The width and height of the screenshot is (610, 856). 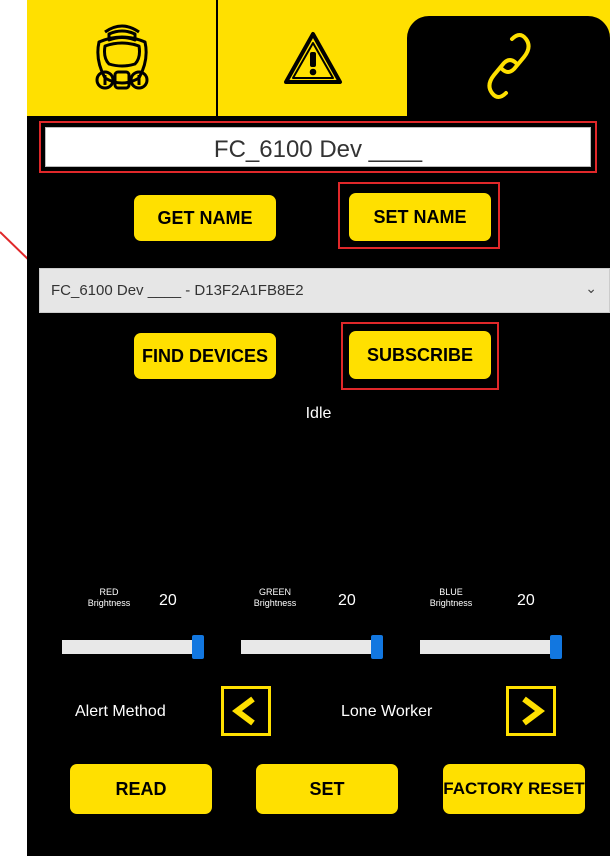 What do you see at coordinates (168, 600) in the screenshot?
I see `red-brightness-value: 20` at bounding box center [168, 600].